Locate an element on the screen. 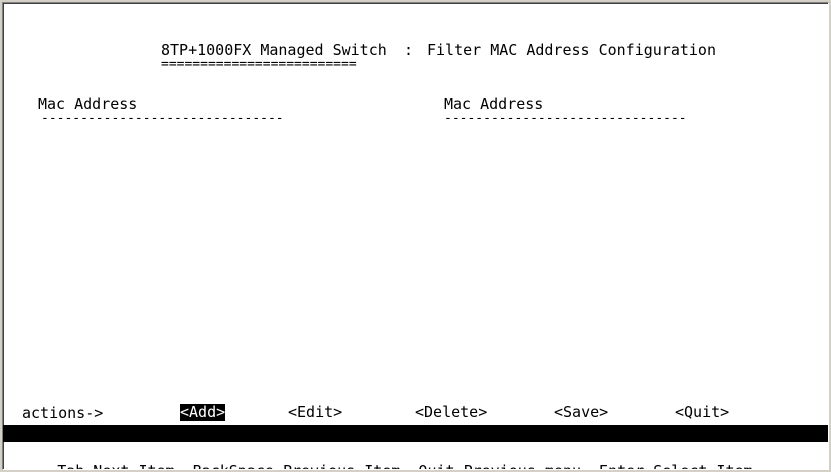 Image resolution: width=831 pixels, height=472 pixels. right-column-header: Mac Address is located at coordinates (494, 104).